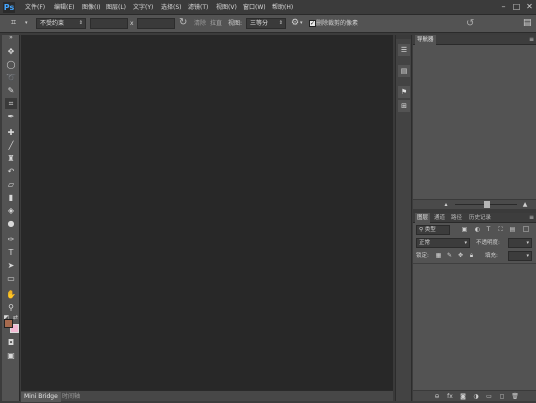 The height and width of the screenshot is (403, 536). What do you see at coordinates (463, 396) in the screenshot?
I see `add-mask-icon: ◙` at bounding box center [463, 396].